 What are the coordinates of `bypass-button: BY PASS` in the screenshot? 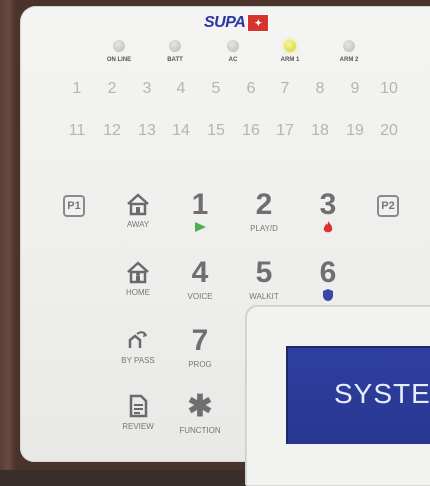 It's located at (138, 345).